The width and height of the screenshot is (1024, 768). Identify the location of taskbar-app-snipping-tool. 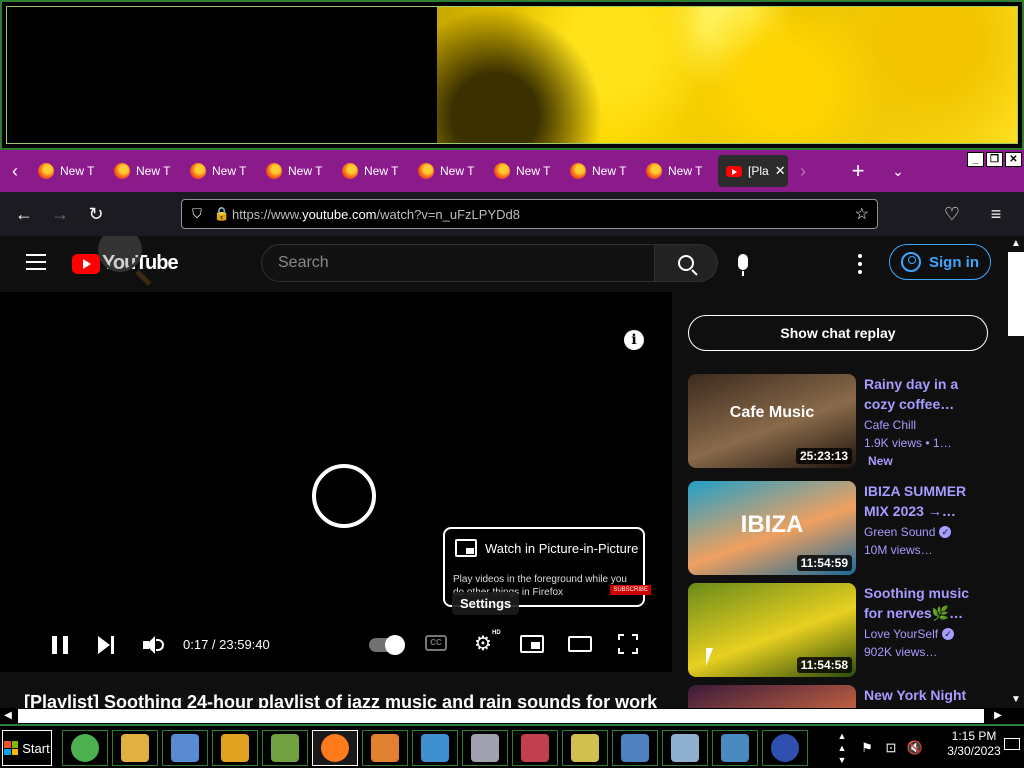
(535, 748).